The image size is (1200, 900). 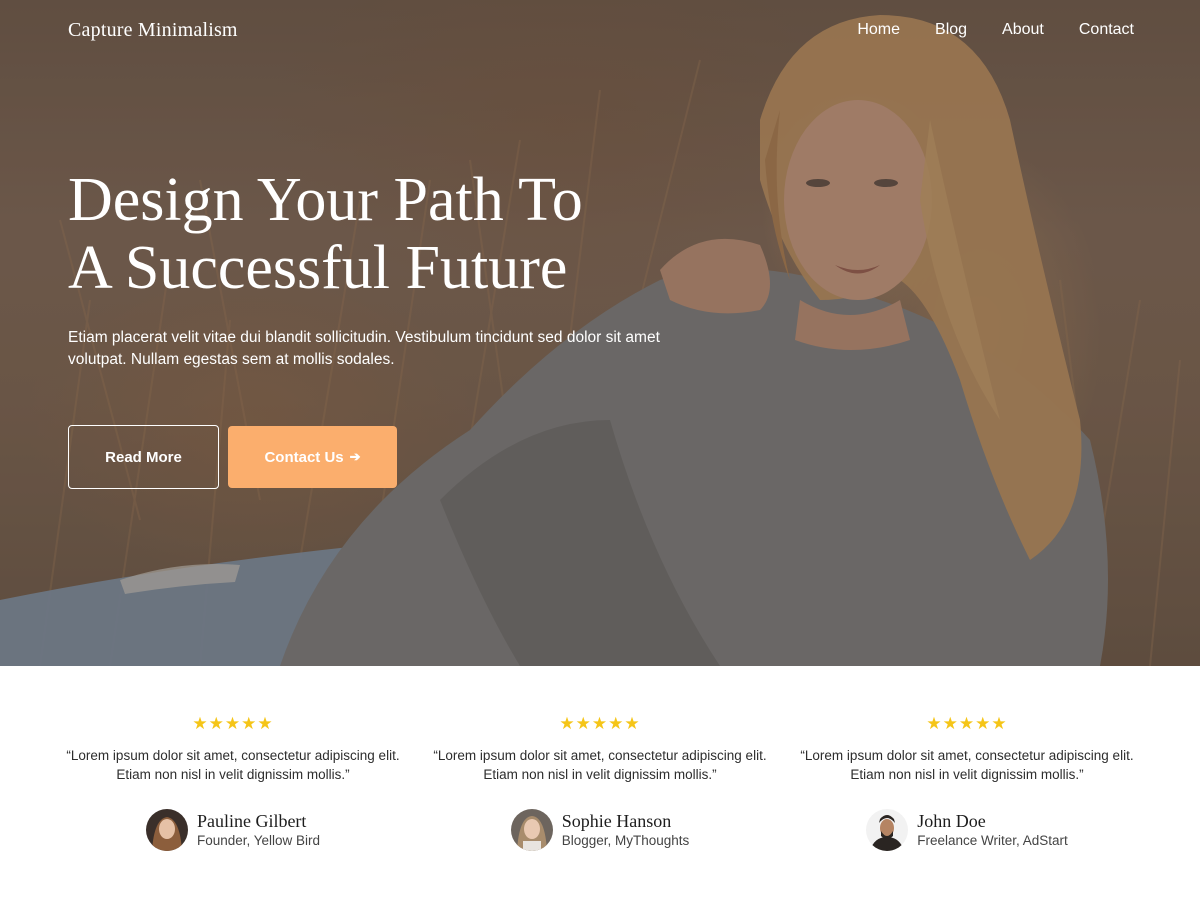 I want to click on testimonial-author: John Doe Freelance Writer, AdStart, so click(x=967, y=830).